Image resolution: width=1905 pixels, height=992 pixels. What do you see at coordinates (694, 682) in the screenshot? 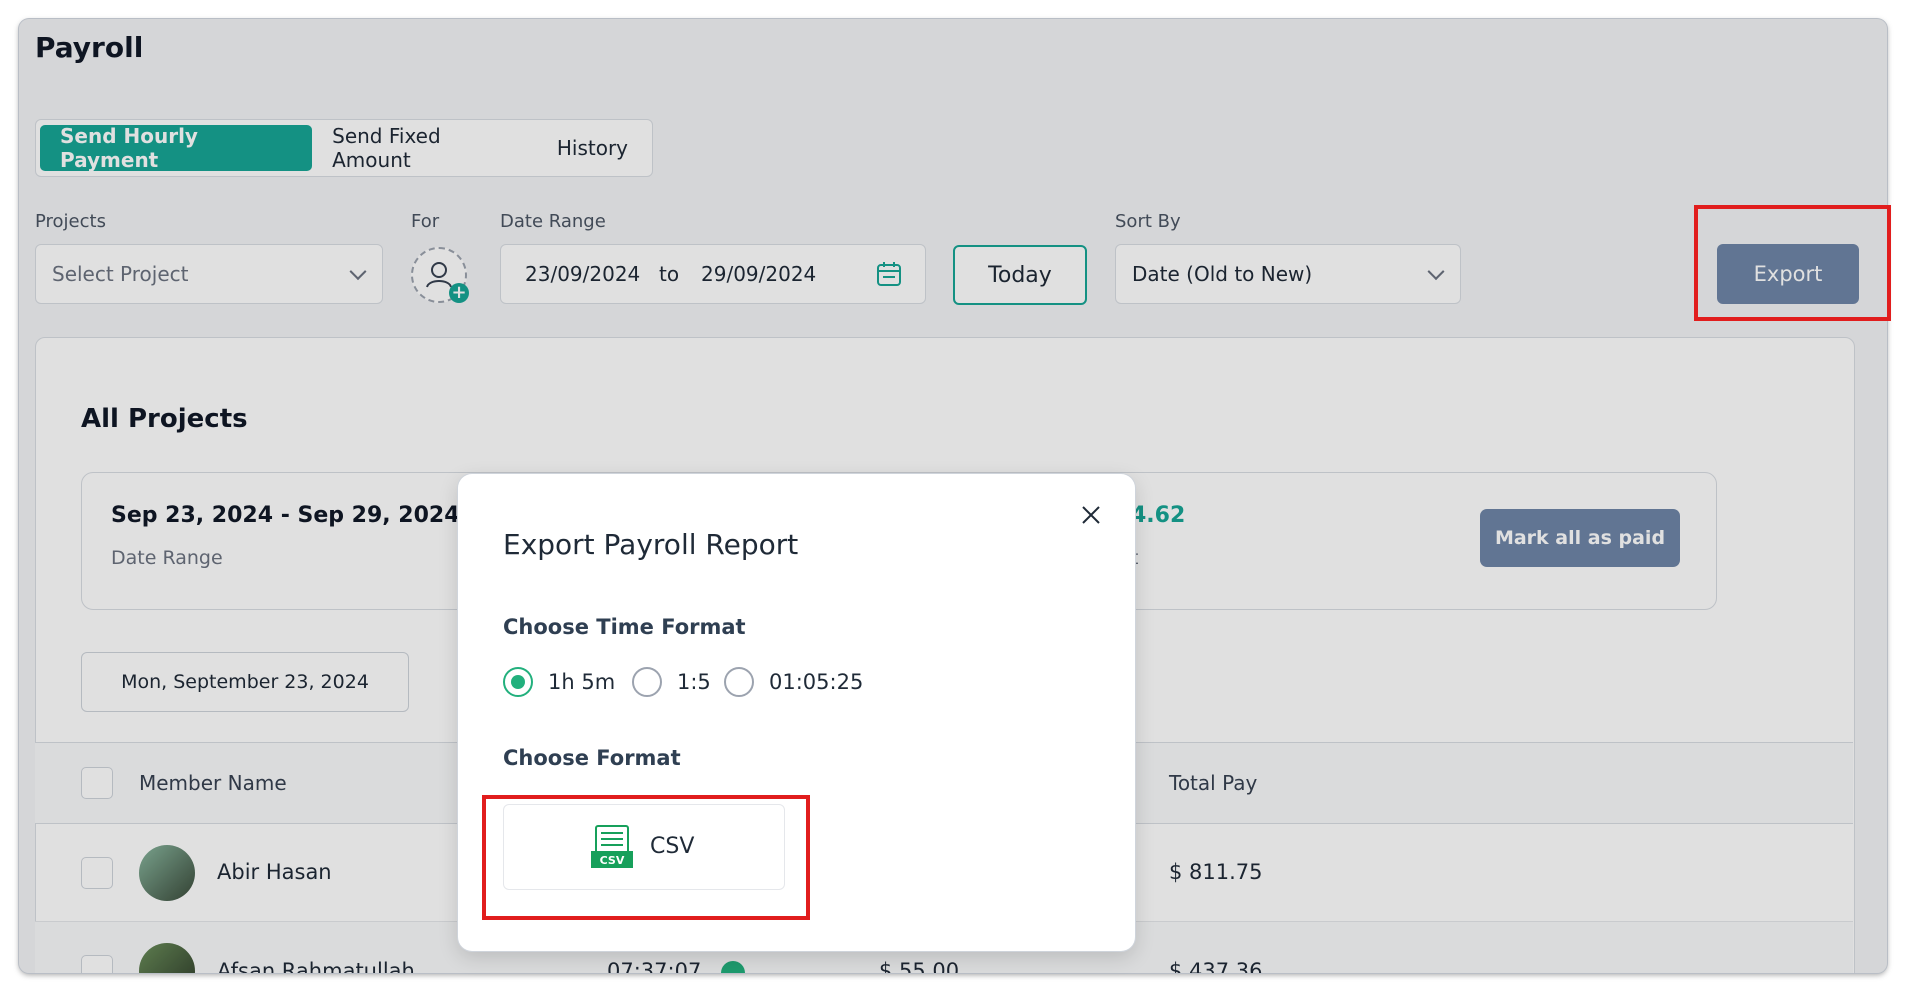
I see `radio-label-colon: 1:5` at bounding box center [694, 682].